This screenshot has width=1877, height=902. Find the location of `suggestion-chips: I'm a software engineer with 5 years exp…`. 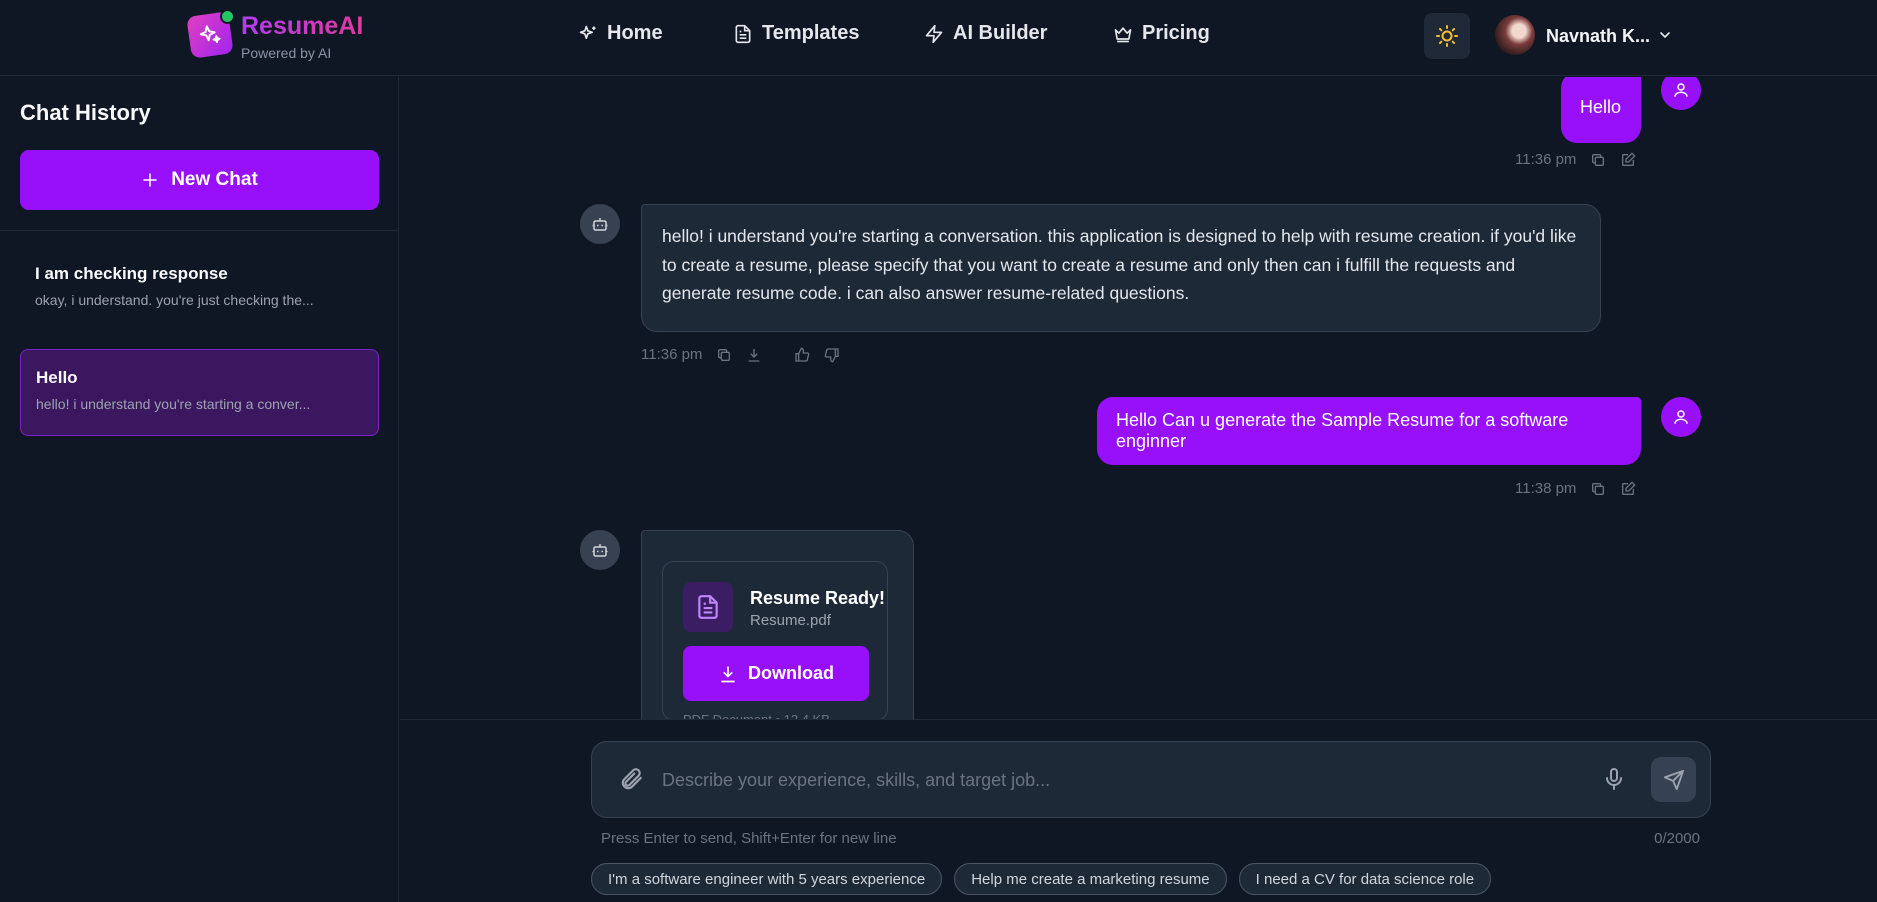

suggestion-chips: I'm a software engineer with 5 years exp… is located at coordinates (1041, 879).